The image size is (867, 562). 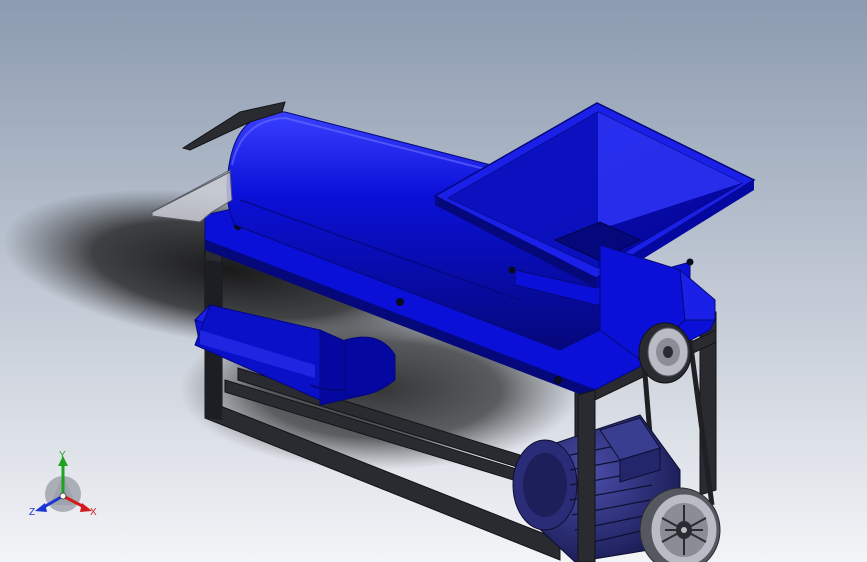 I want to click on drum-pulley, so click(x=665, y=353).